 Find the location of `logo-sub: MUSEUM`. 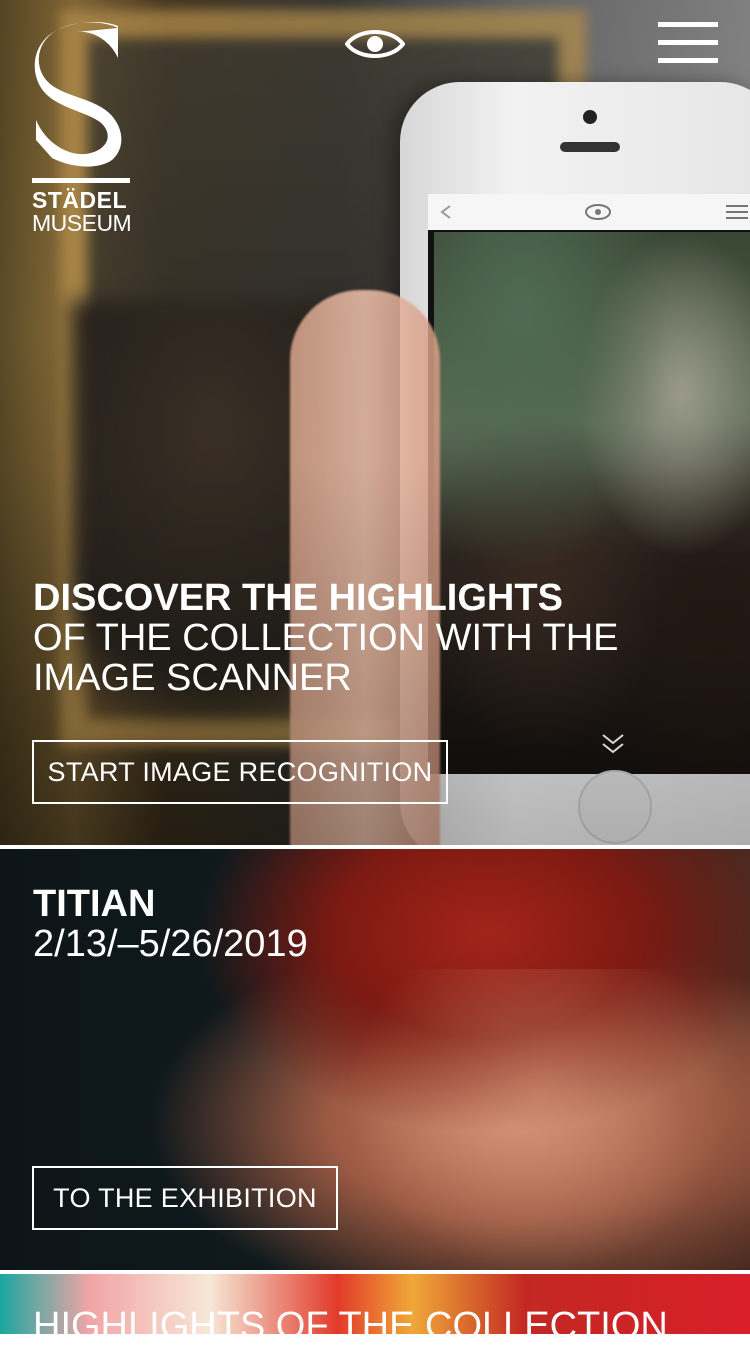

logo-sub: MUSEUM is located at coordinates (82, 223).